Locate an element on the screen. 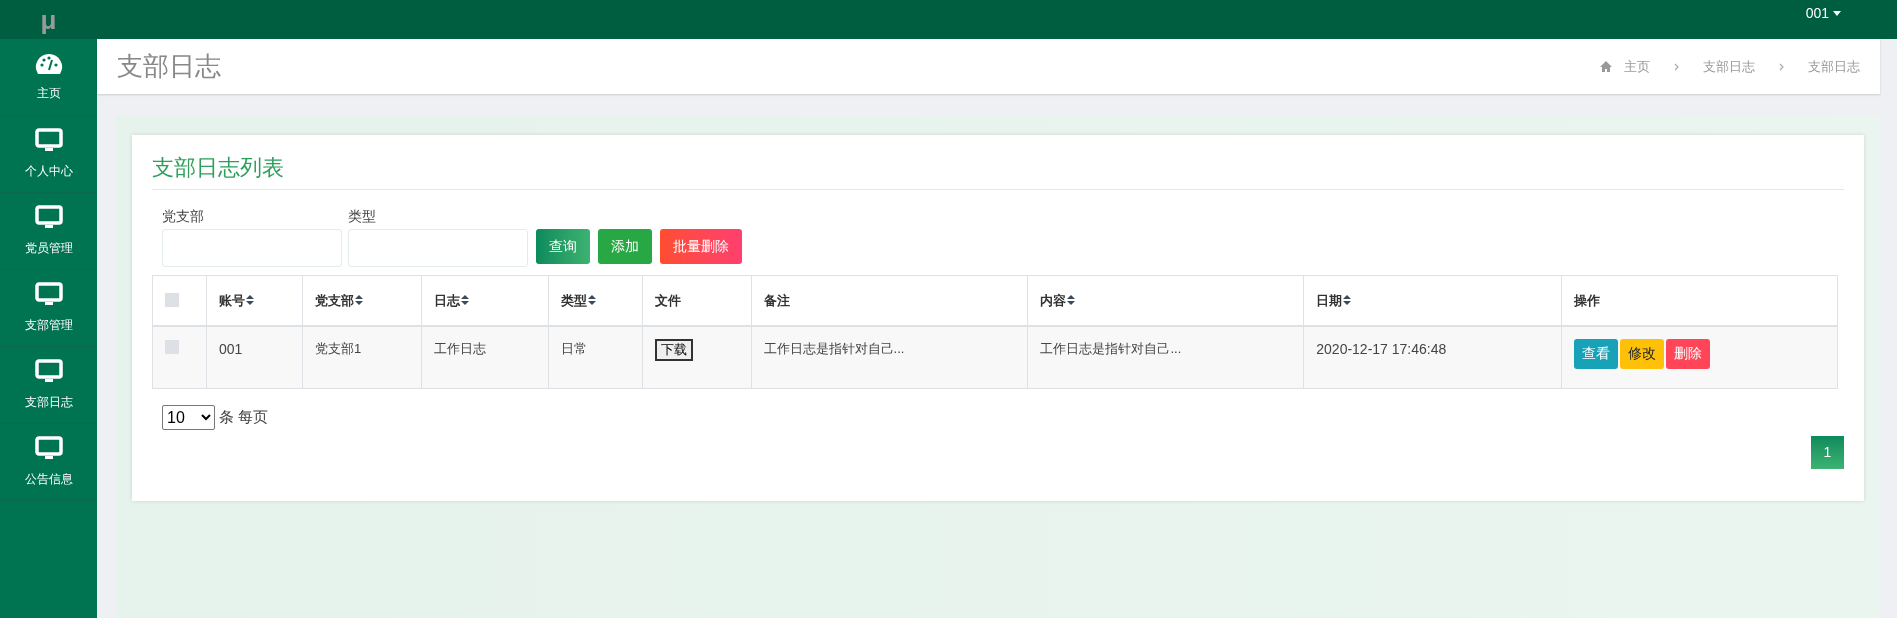 Image resolution: width=1897 pixels, height=618 pixels. sidebar-item: 支部日志 is located at coordinates (48, 385).